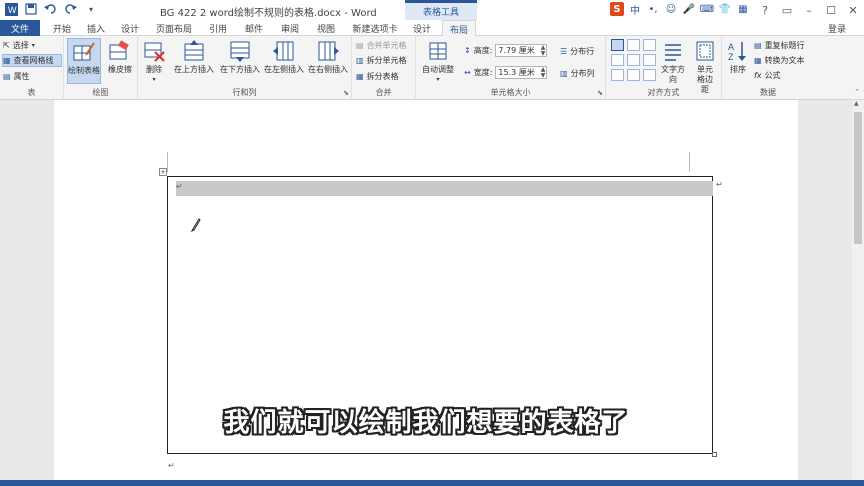  I want to click on tab-review: 审阅, so click(290, 28).